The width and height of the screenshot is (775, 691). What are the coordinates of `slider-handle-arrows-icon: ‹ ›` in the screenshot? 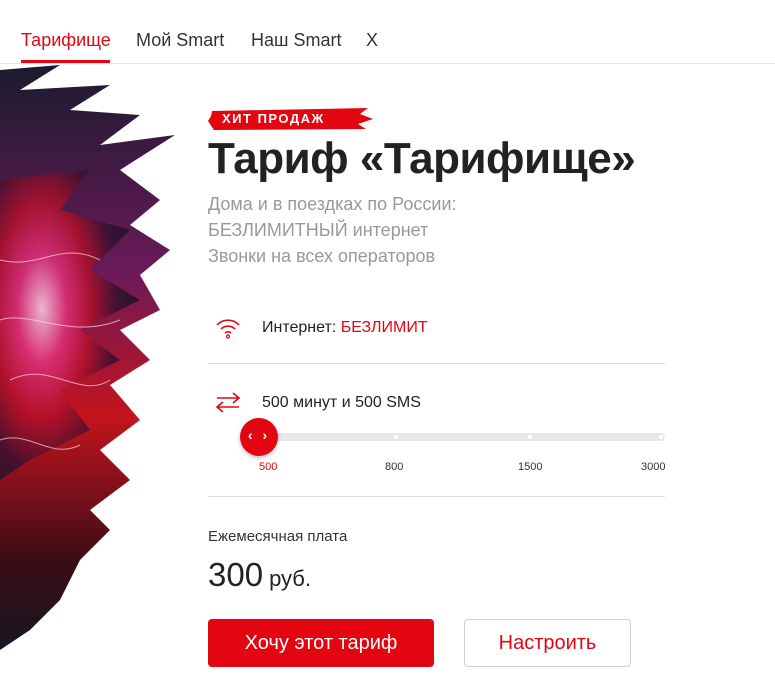 It's located at (259, 435).